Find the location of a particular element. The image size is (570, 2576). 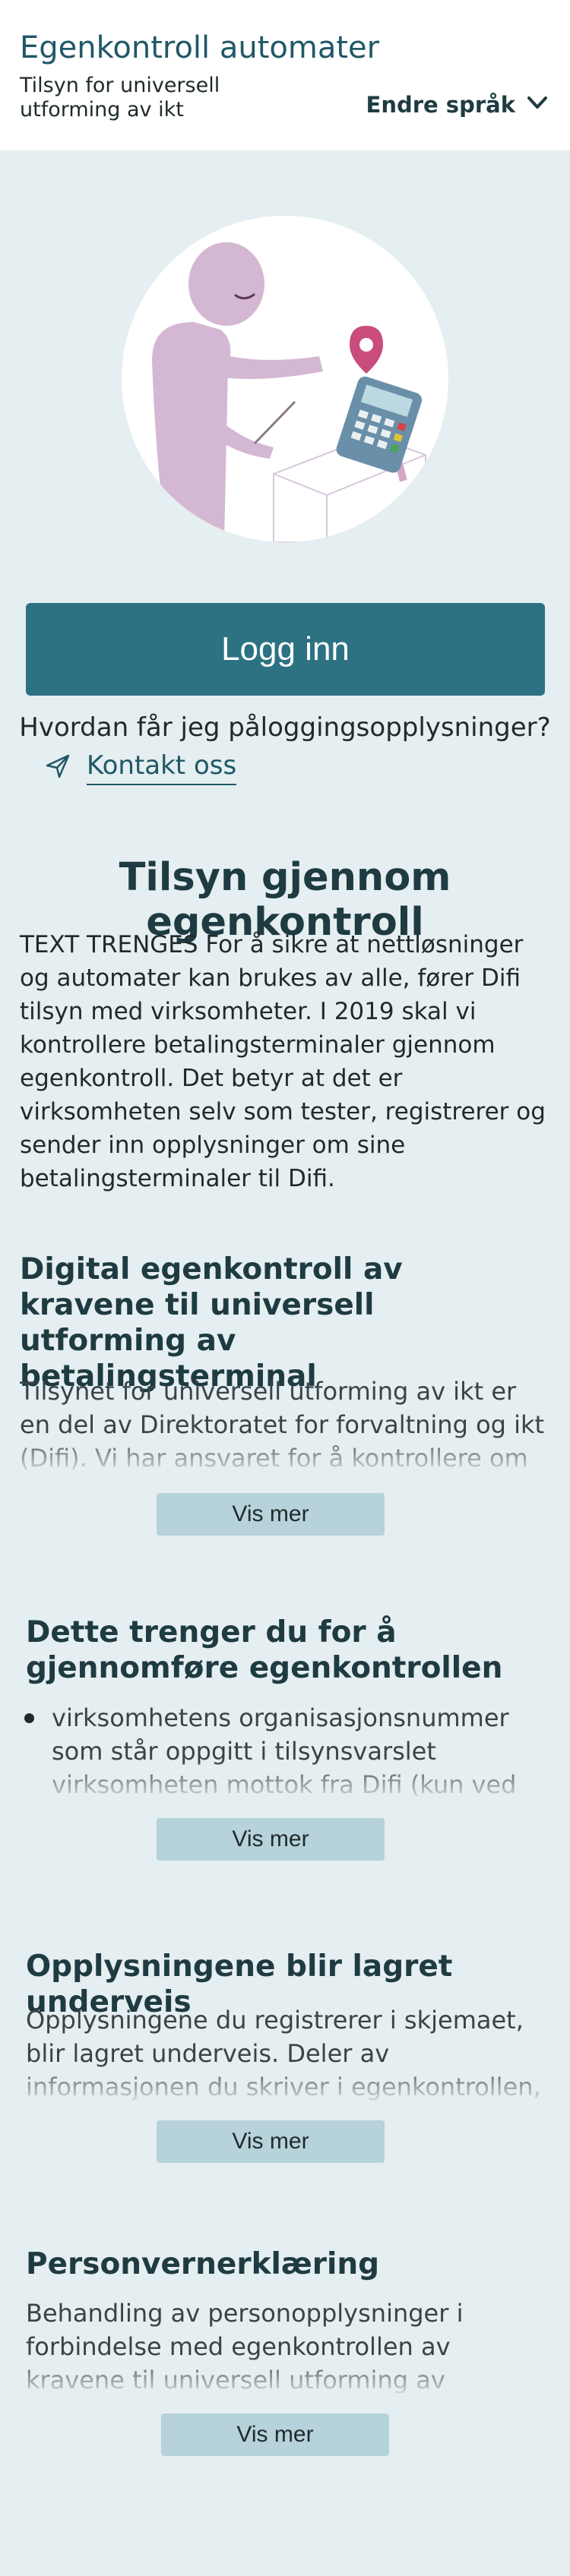

contact-link: Kontakt oss is located at coordinates (140, 767).